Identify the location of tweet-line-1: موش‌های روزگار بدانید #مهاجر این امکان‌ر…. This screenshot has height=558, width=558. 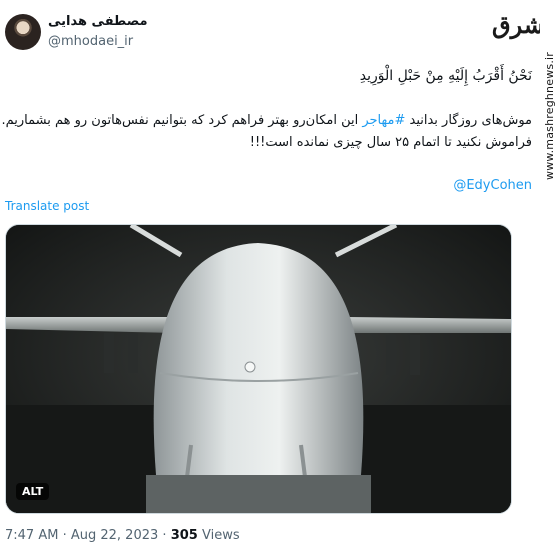
(266, 120).